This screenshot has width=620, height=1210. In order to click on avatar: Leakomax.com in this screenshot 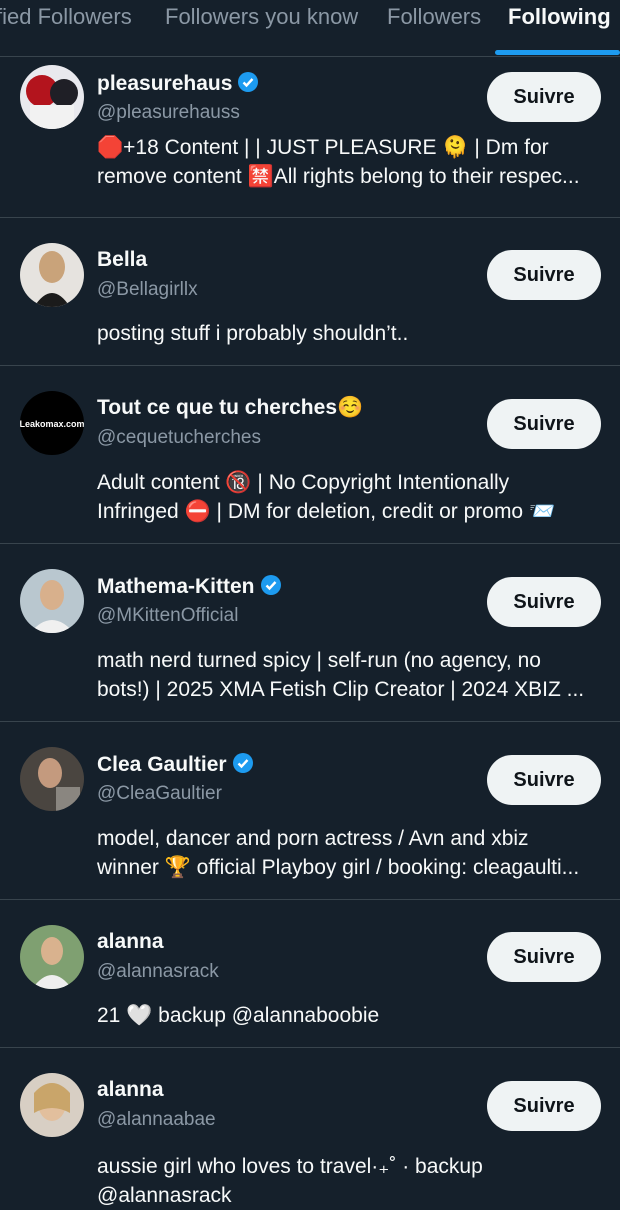, I will do `click(52, 423)`.